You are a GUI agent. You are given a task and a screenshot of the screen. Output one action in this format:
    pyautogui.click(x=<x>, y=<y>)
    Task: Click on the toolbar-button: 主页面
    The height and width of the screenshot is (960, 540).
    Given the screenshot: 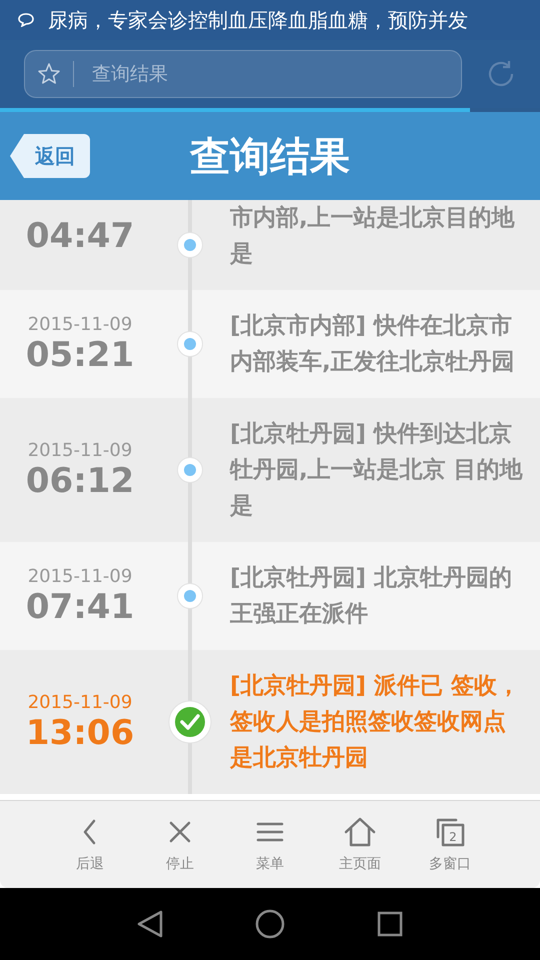 What is the action you would take?
    pyautogui.click(x=360, y=844)
    